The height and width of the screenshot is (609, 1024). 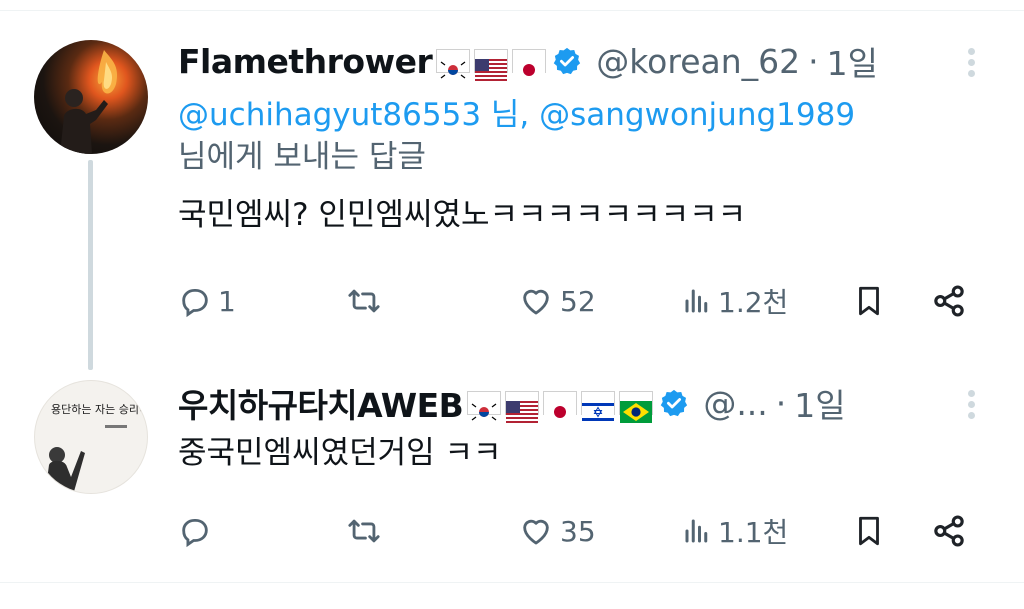 What do you see at coordinates (96, 447) in the screenshot?
I see `avatar-image: 용단하는 자는 승리하지 못한다` at bounding box center [96, 447].